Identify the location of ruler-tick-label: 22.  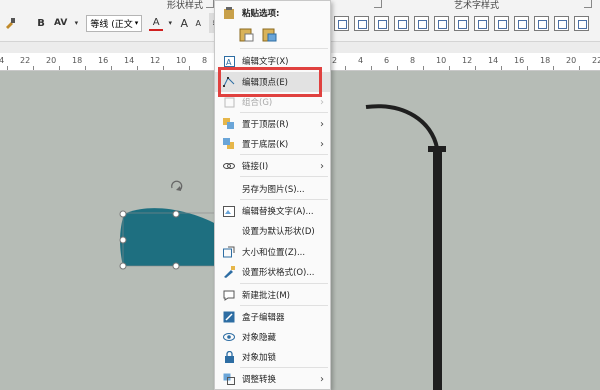
(25, 60).